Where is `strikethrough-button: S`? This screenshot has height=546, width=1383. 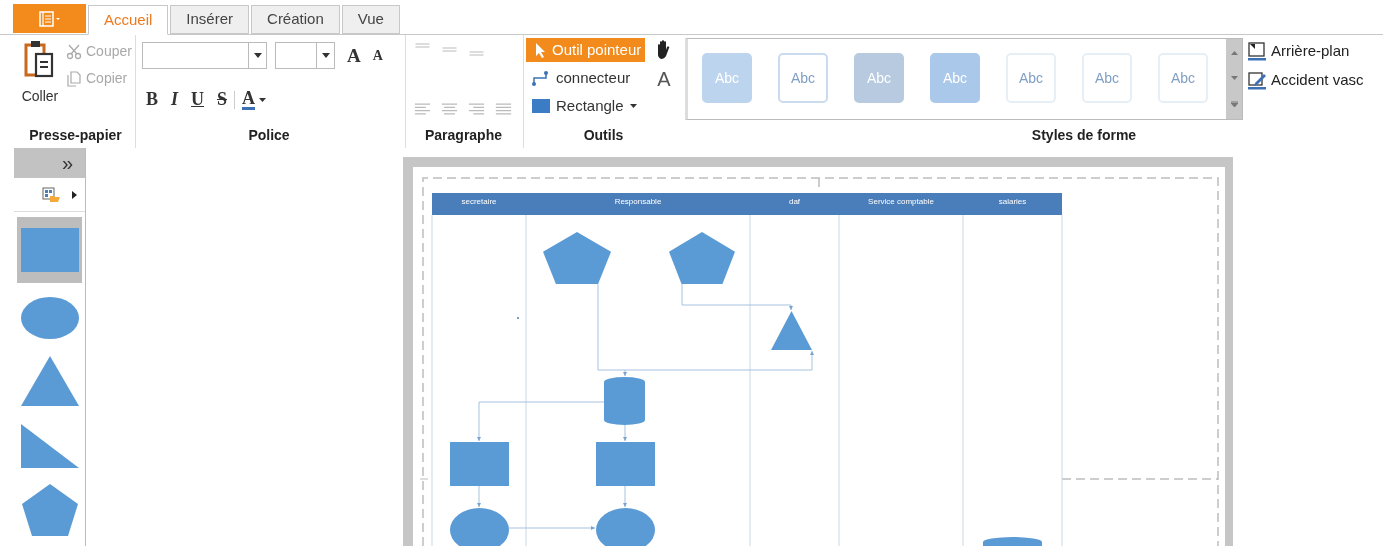 strikethrough-button: S is located at coordinates (222, 99).